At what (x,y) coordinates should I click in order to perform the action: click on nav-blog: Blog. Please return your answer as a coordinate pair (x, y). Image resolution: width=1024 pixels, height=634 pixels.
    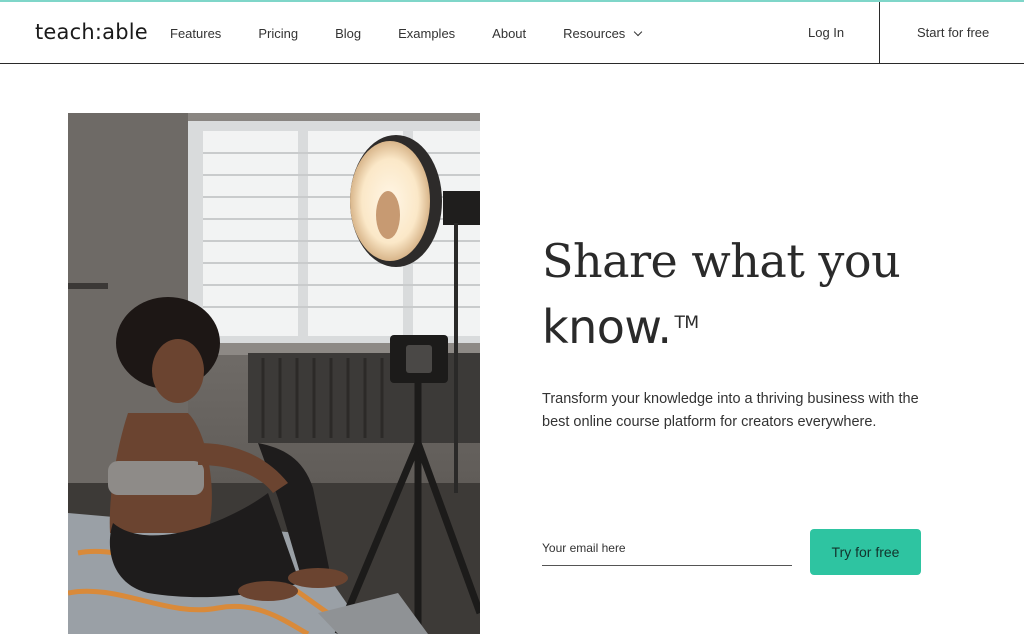
    Looking at the image, I should click on (348, 33).